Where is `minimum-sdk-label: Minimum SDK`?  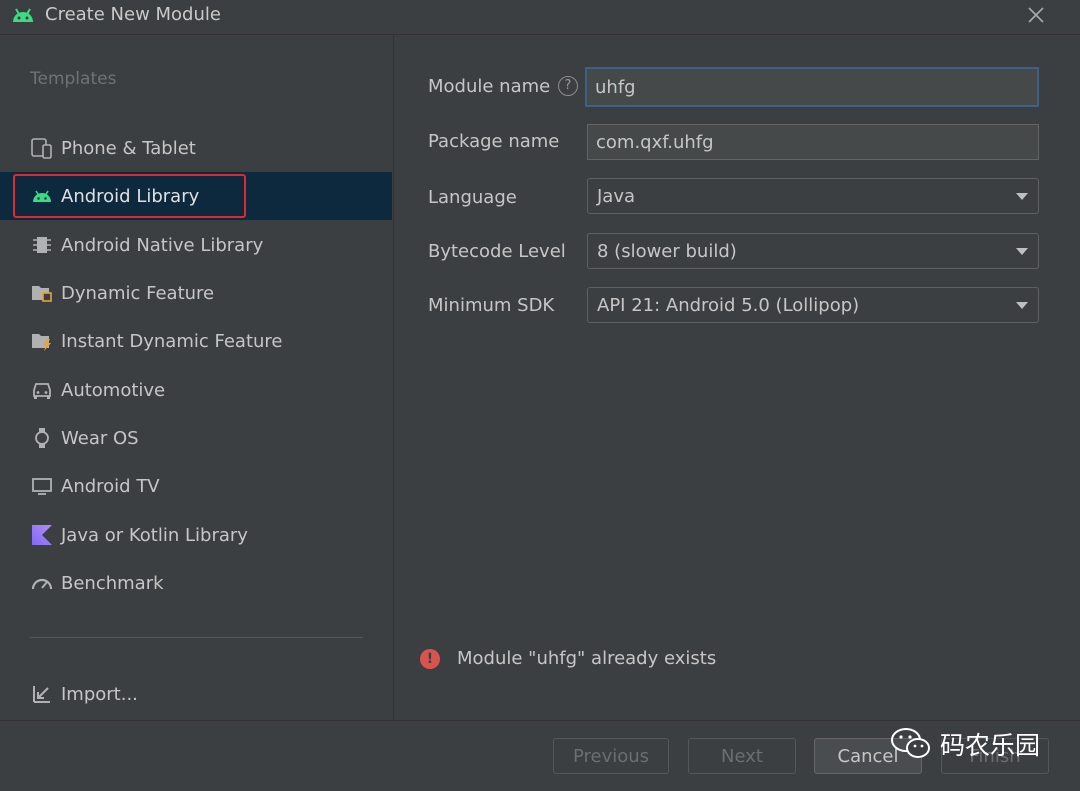
minimum-sdk-label: Minimum SDK is located at coordinates (491, 305).